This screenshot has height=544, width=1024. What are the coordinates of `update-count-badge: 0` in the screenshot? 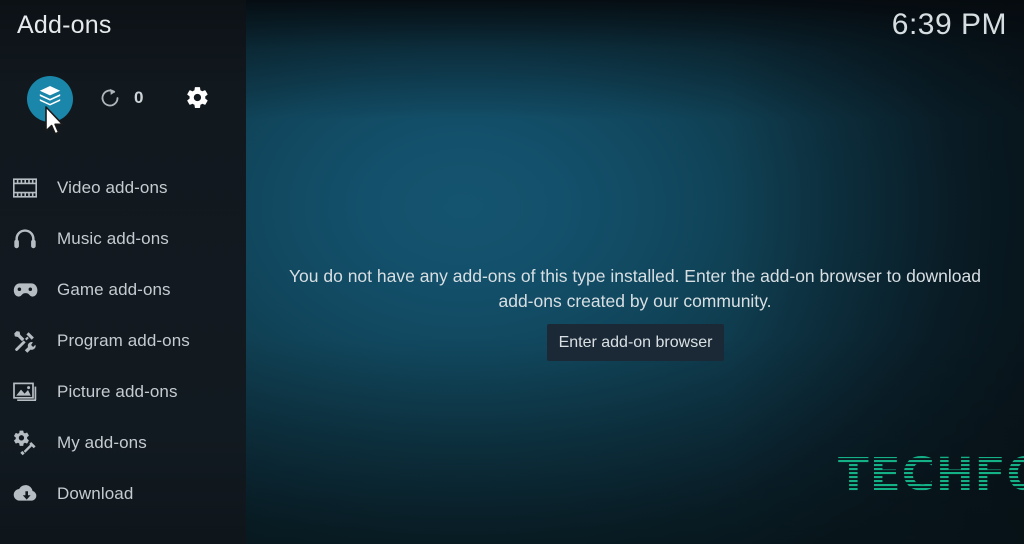 It's located at (139, 97).